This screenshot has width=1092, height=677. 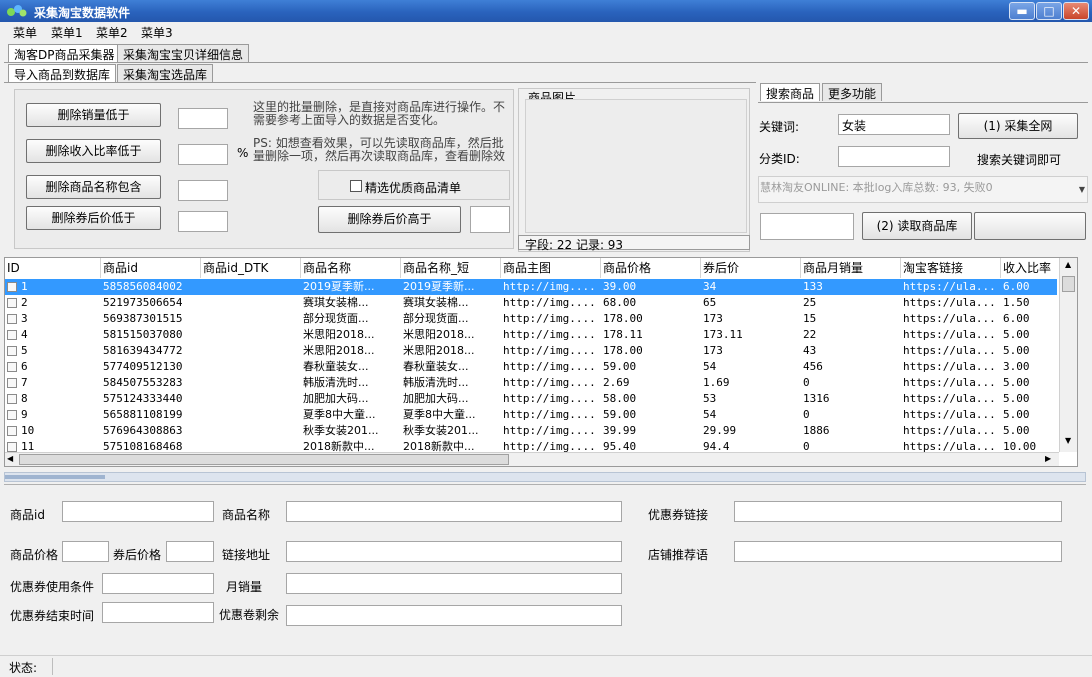 What do you see at coordinates (93, 218) in the screenshot?
I see `delete-after-price-below-button: 删除券后价低于` at bounding box center [93, 218].